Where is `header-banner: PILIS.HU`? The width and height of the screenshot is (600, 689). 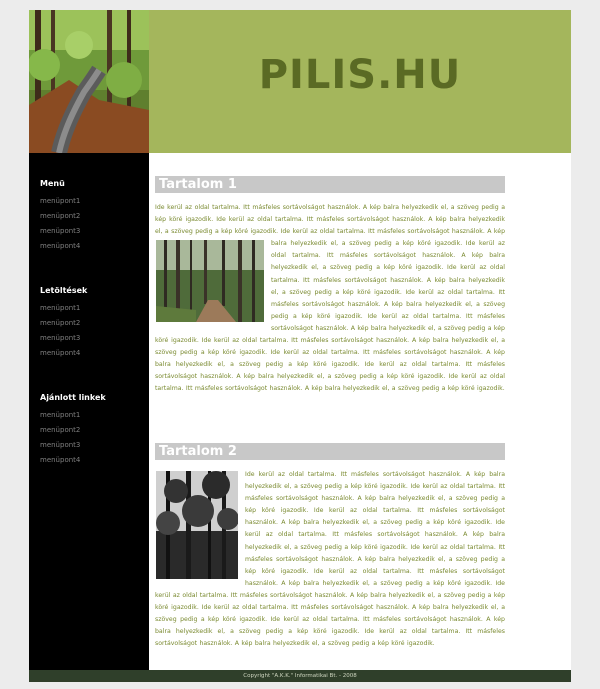 header-banner: PILIS.HU is located at coordinates (360, 81).